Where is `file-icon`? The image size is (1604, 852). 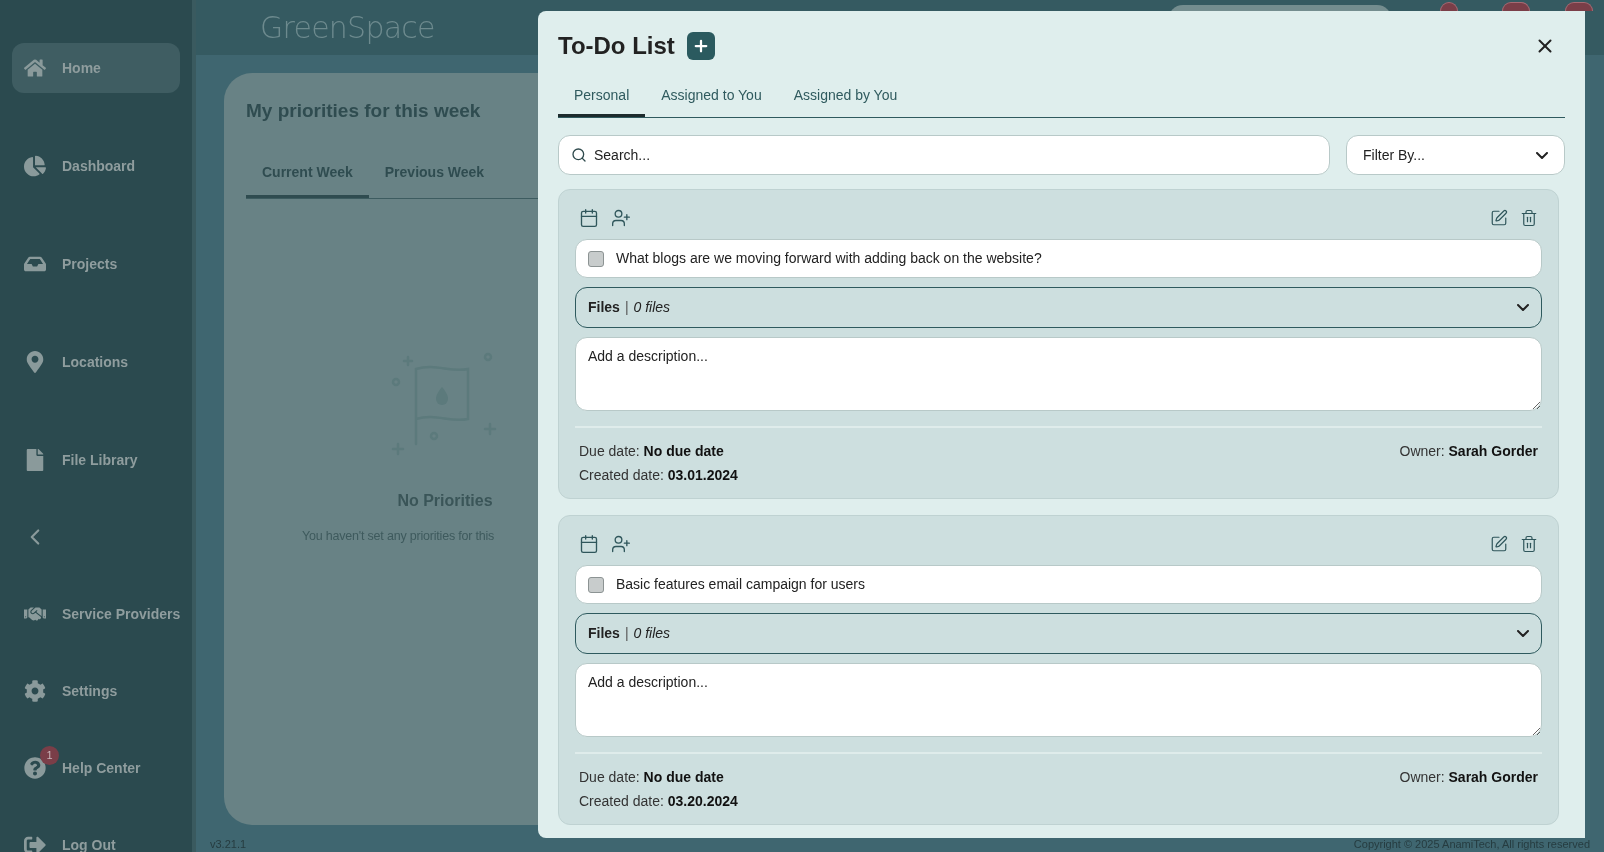 file-icon is located at coordinates (35, 460).